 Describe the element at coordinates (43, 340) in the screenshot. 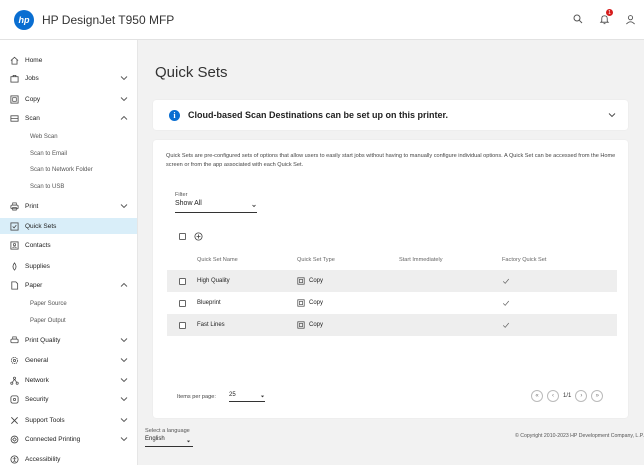

I see `sidebar-item-label: Print Quality` at that location.